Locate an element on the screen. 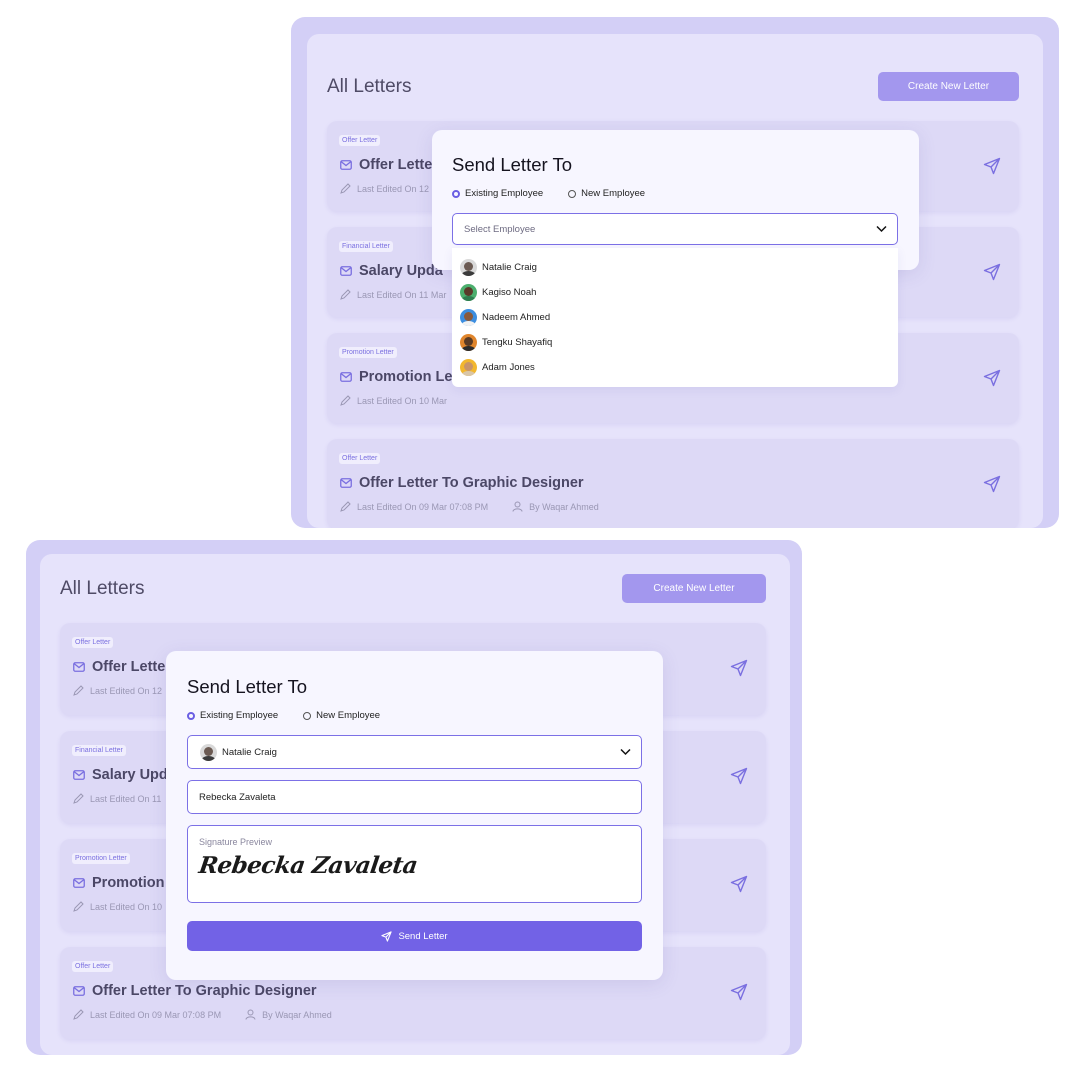  employee-option: Nadeem Ahmed is located at coordinates (505, 317).